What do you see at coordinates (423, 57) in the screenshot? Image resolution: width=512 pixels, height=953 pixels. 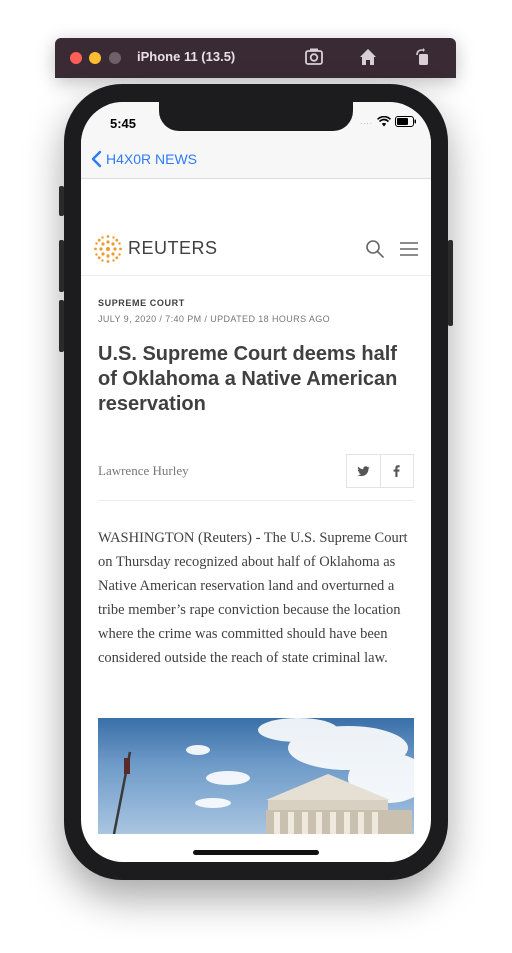 I see `rotate-icon` at bounding box center [423, 57].